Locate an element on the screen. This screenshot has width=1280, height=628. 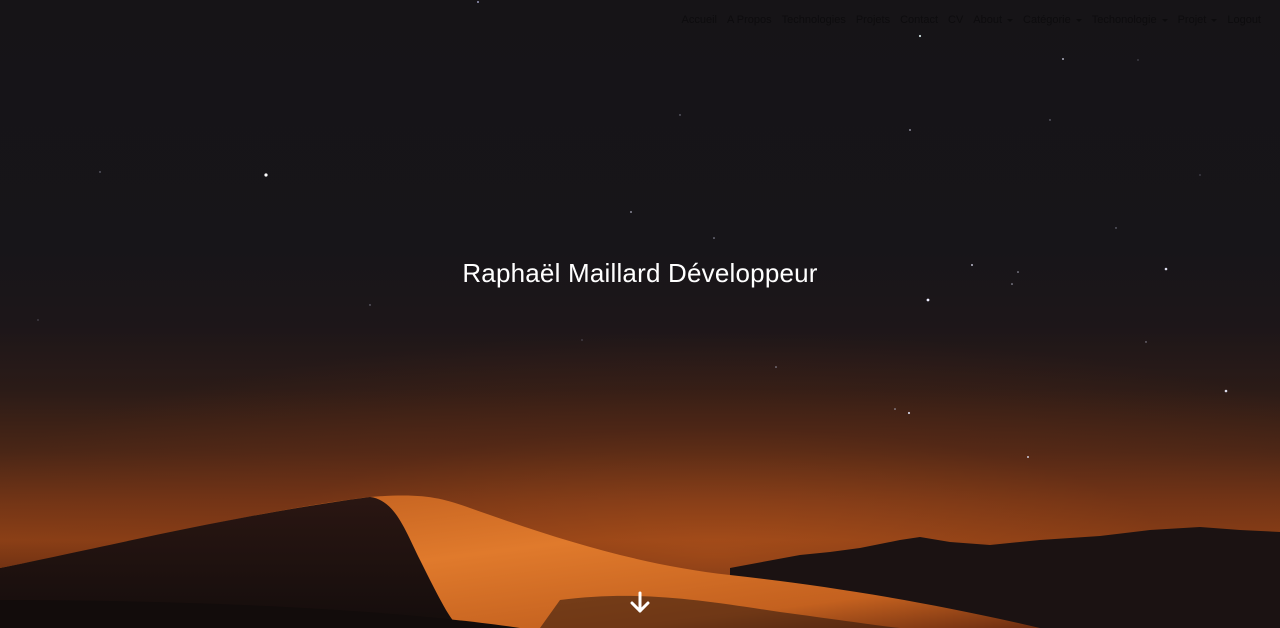
nav-link-accueil: Accueil is located at coordinates (699, 20).